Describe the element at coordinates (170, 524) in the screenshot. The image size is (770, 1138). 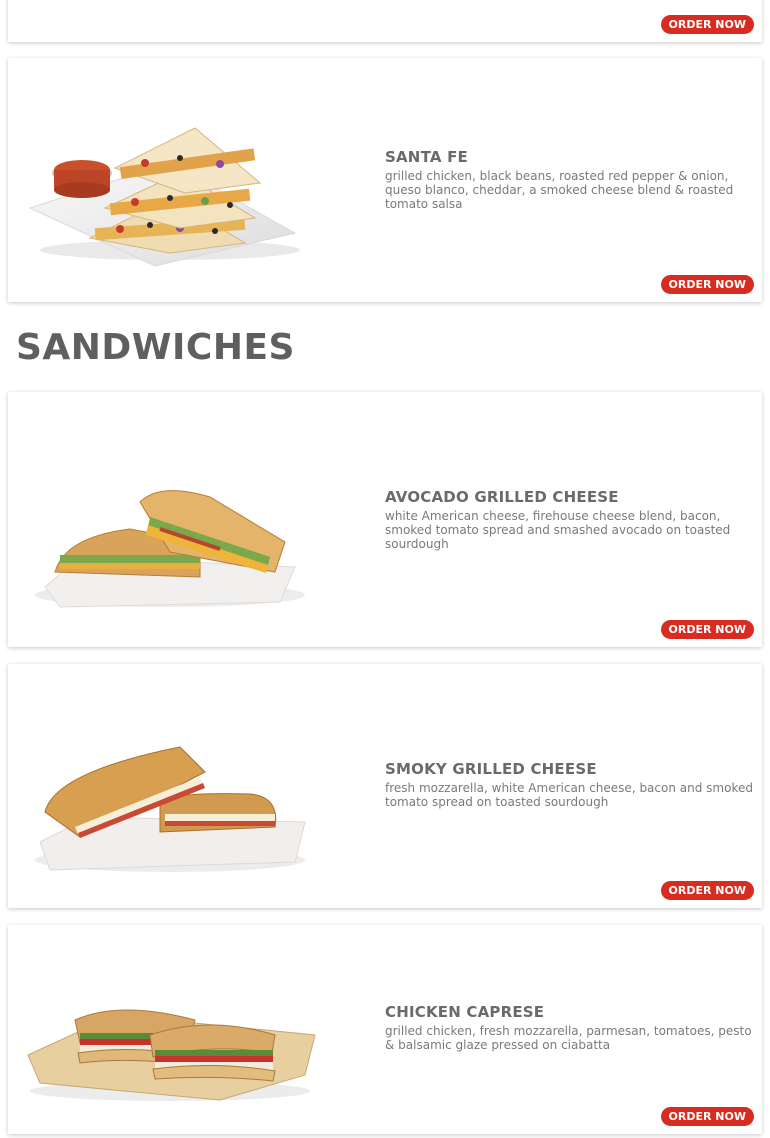
I see `avocado-grilled-cheese-image` at that location.